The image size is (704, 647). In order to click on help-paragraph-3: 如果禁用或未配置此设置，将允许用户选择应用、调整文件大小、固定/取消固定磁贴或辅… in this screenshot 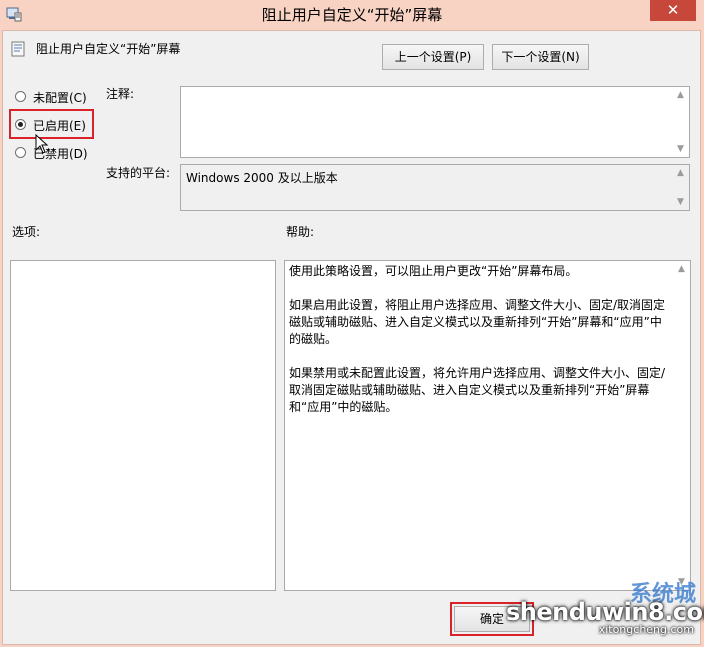, I will do `click(477, 390)`.